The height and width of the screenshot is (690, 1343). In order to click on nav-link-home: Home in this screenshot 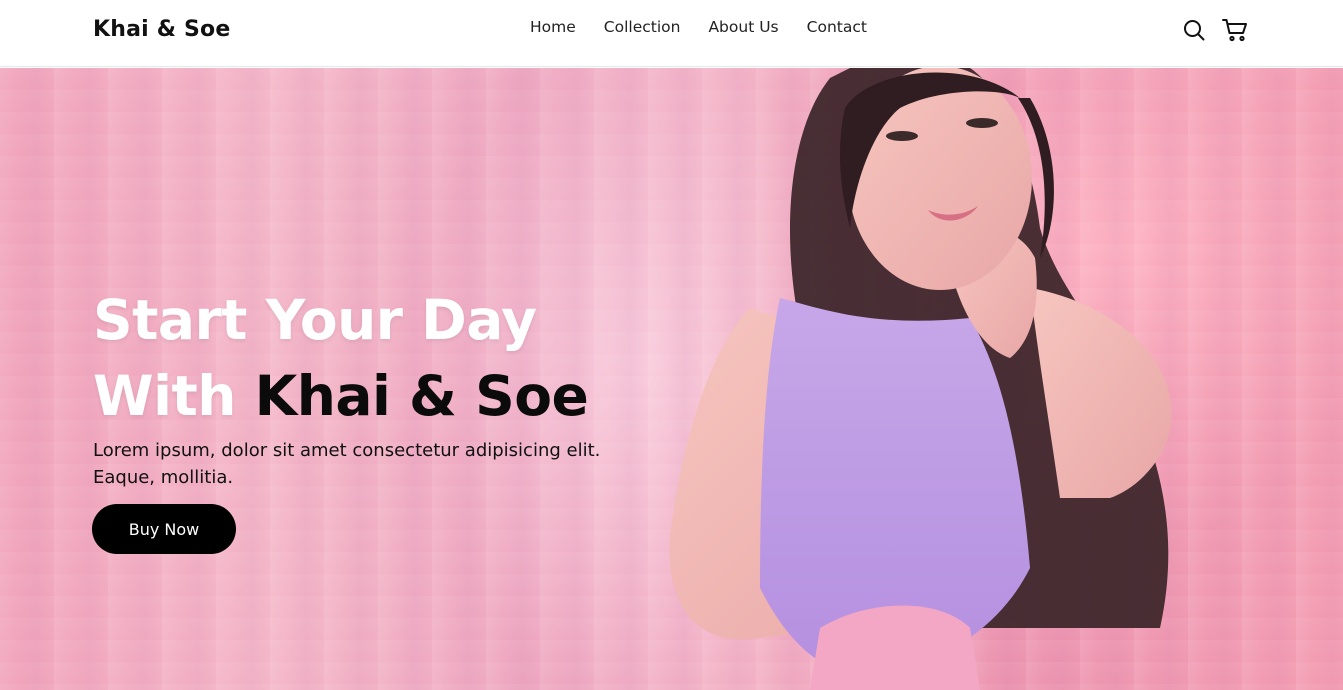, I will do `click(553, 27)`.